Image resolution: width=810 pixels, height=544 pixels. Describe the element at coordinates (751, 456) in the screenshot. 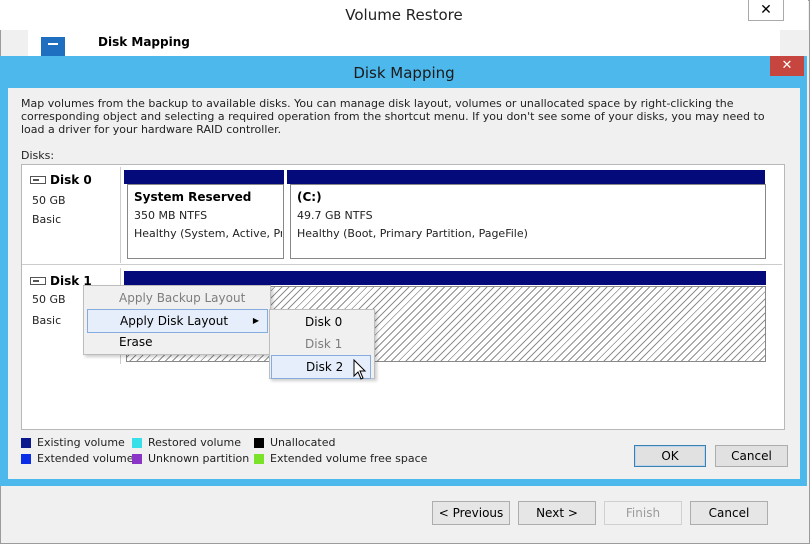

I see `dialog-cancel-button: Cancel` at that location.